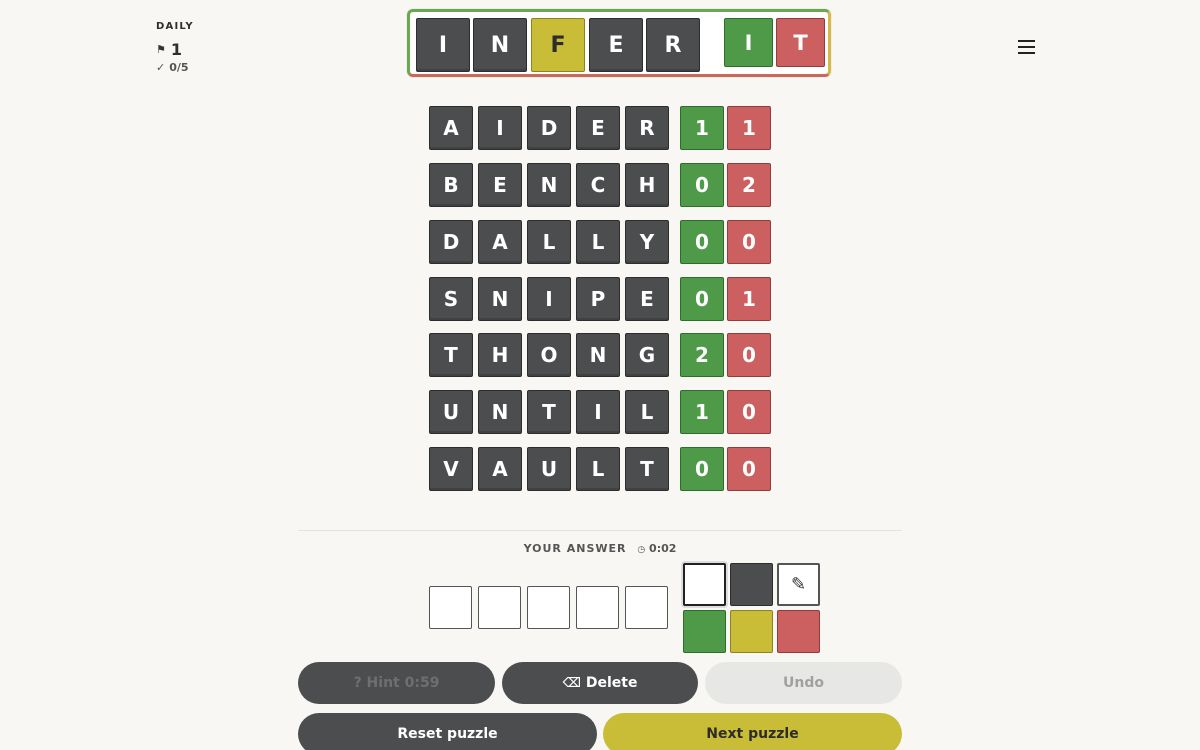  What do you see at coordinates (749, 185) in the screenshot?
I see `red-count: 2` at bounding box center [749, 185].